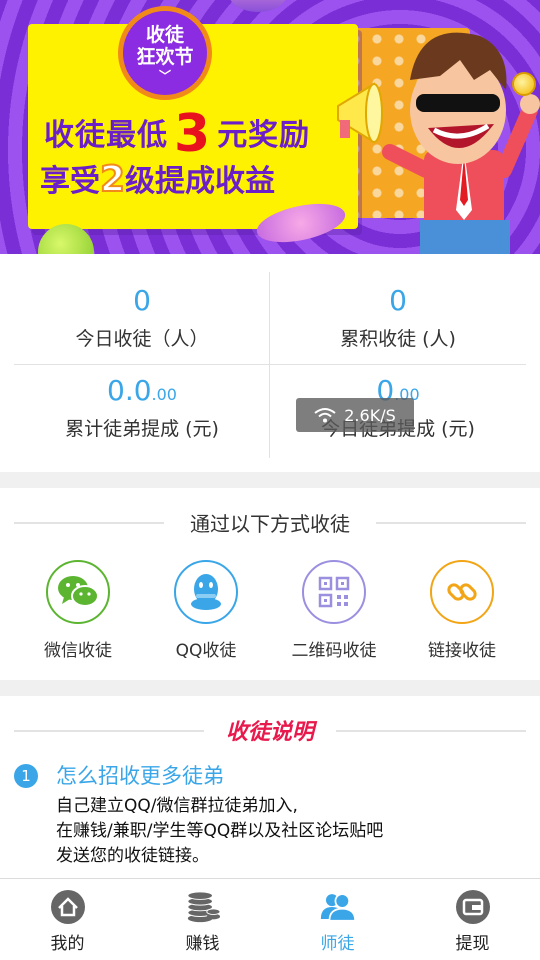 This screenshot has width=540, height=960. Describe the element at coordinates (142, 339) in the screenshot. I see `stat-label: 今日收徒（人）` at that location.